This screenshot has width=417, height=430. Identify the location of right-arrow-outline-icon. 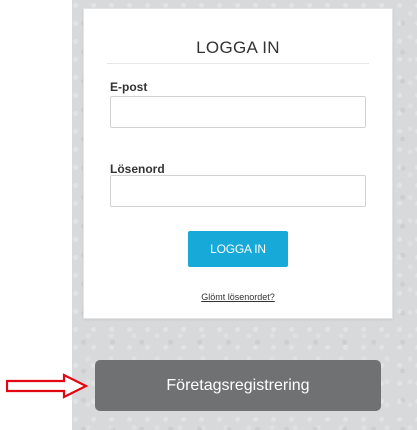
(47, 386).